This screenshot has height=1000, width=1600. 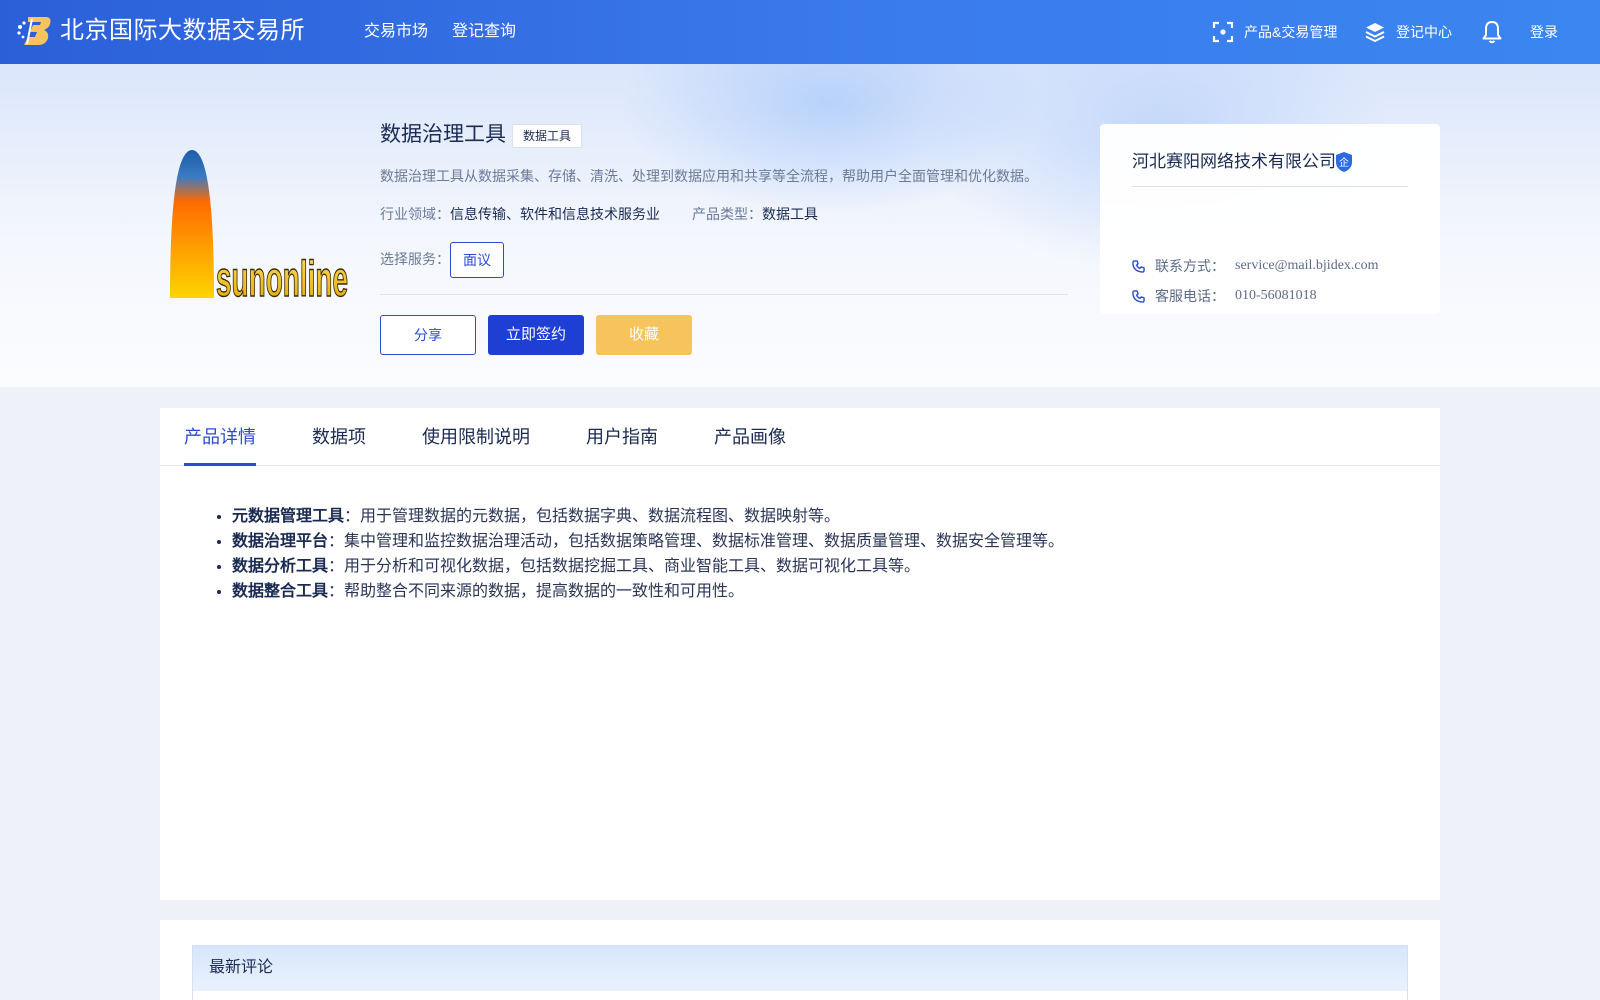 What do you see at coordinates (1270, 186) in the screenshot?
I see `seller-divider` at bounding box center [1270, 186].